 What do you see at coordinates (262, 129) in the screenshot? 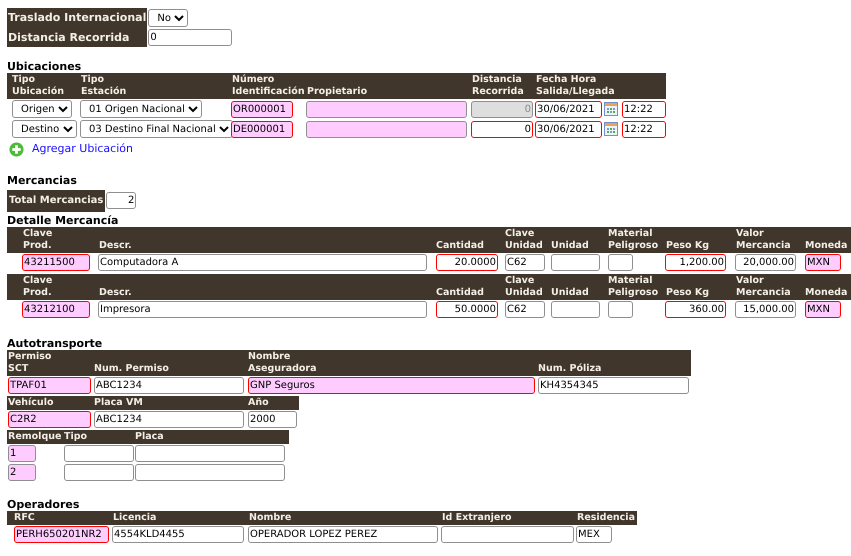
I see `input-field: DE000001` at bounding box center [262, 129].